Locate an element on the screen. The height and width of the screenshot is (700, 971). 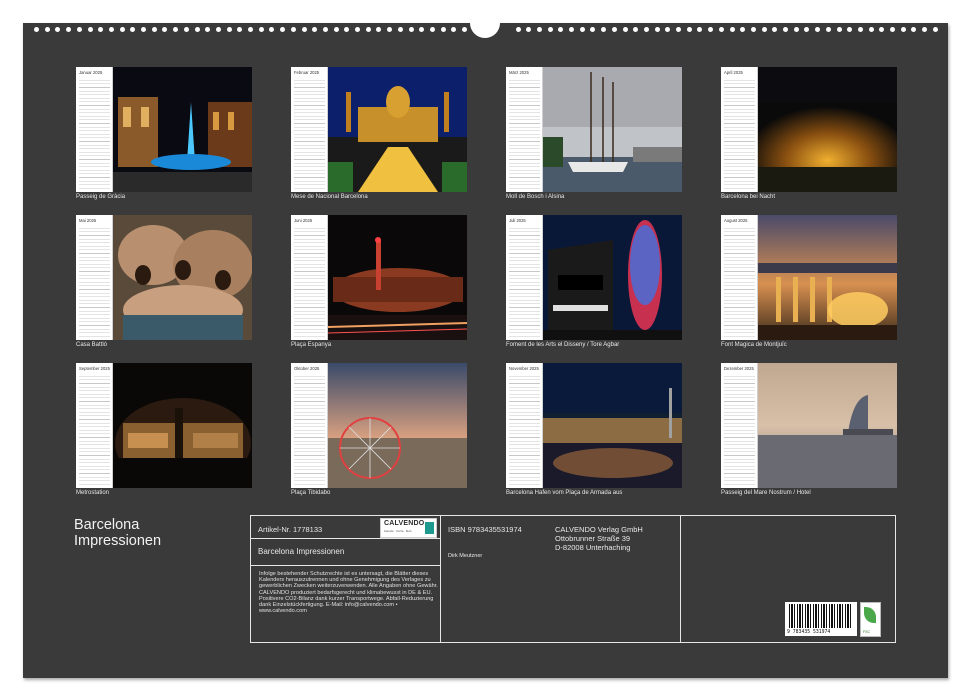
month-thumbnail-january: Januar 2025 Passeig de Gràcia is located at coordinates (164, 136).